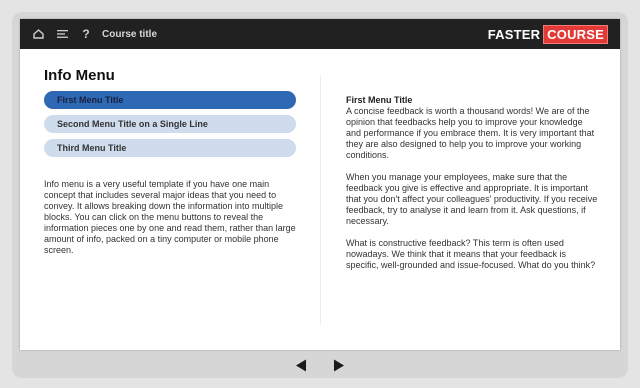  I want to click on course-title: Course title, so click(130, 34).